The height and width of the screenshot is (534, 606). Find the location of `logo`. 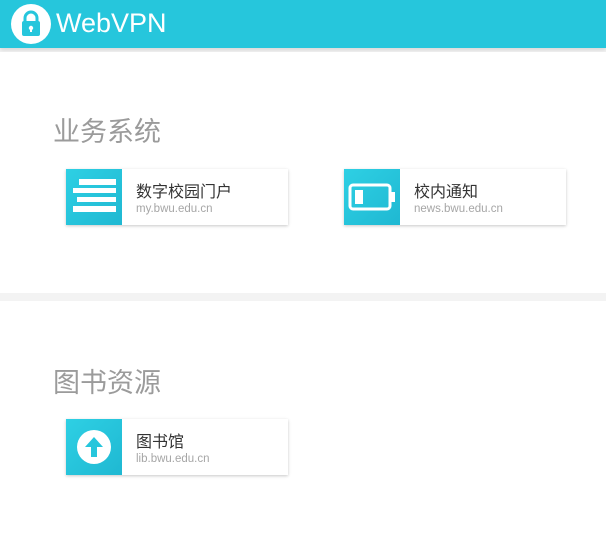

logo is located at coordinates (31, 24).